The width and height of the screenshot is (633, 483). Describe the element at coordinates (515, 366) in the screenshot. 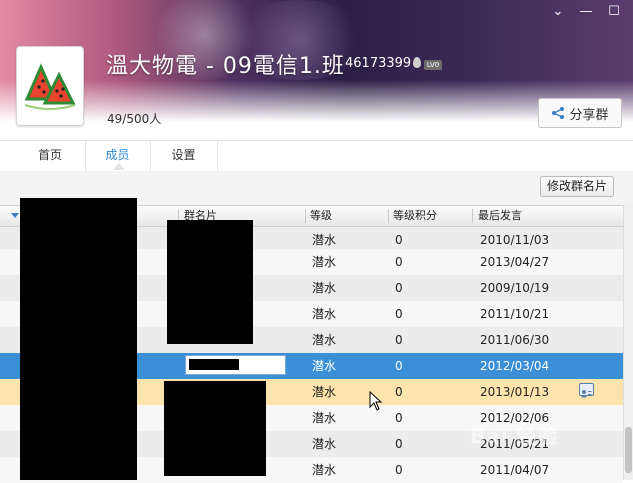

I see `last-post-cell: 2012/03/04` at that location.